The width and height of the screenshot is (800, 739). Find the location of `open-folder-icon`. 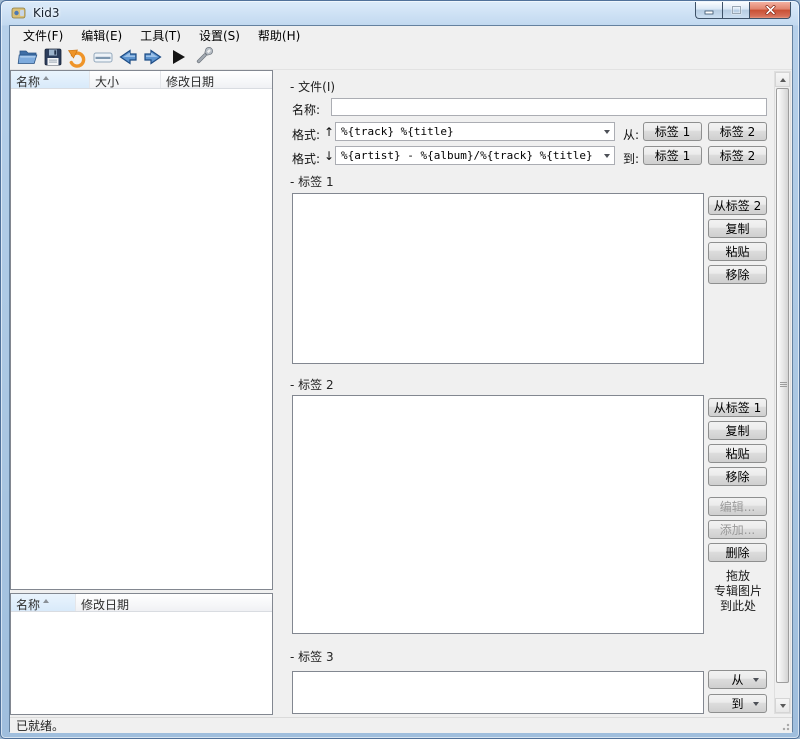

open-folder-icon is located at coordinates (27, 57).